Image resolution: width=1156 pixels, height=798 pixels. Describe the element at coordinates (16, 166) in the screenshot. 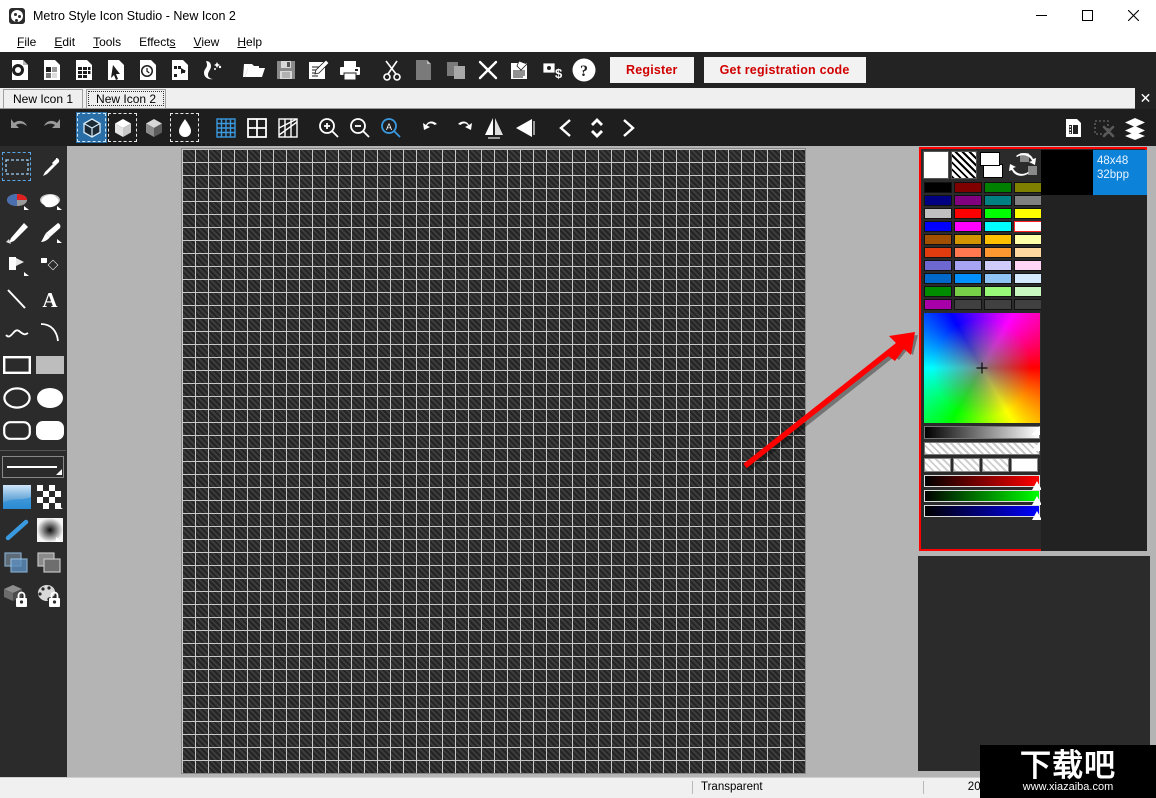

I see `rect-select-tool` at that location.